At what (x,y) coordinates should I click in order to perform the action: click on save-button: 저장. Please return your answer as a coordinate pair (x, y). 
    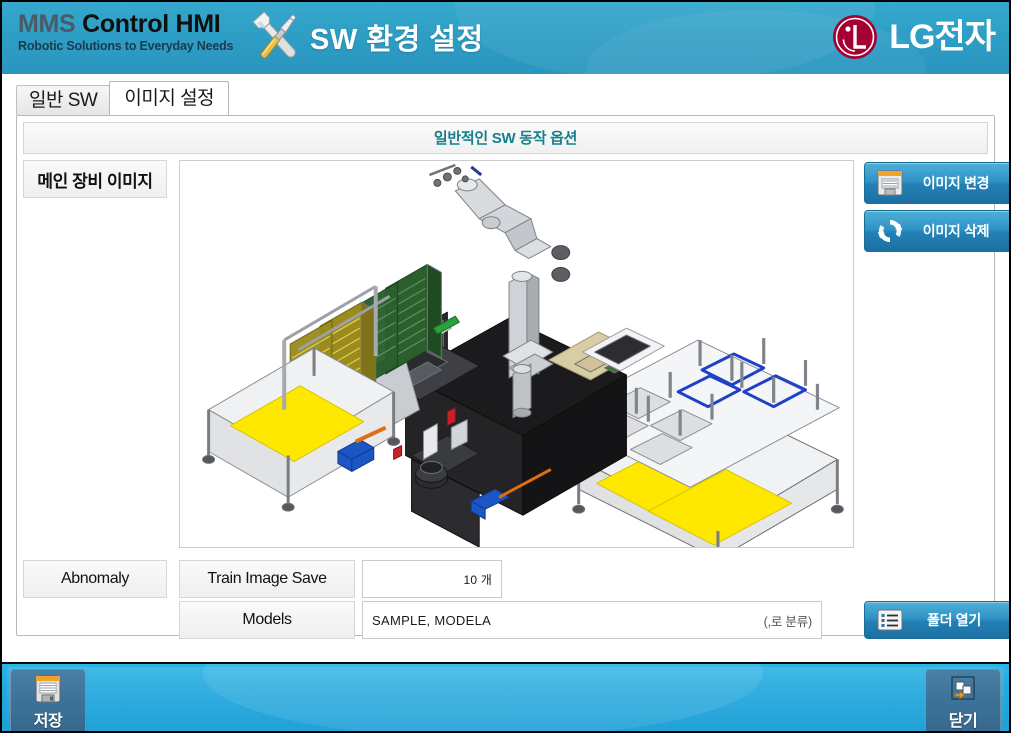
    Looking at the image, I should click on (48, 700).